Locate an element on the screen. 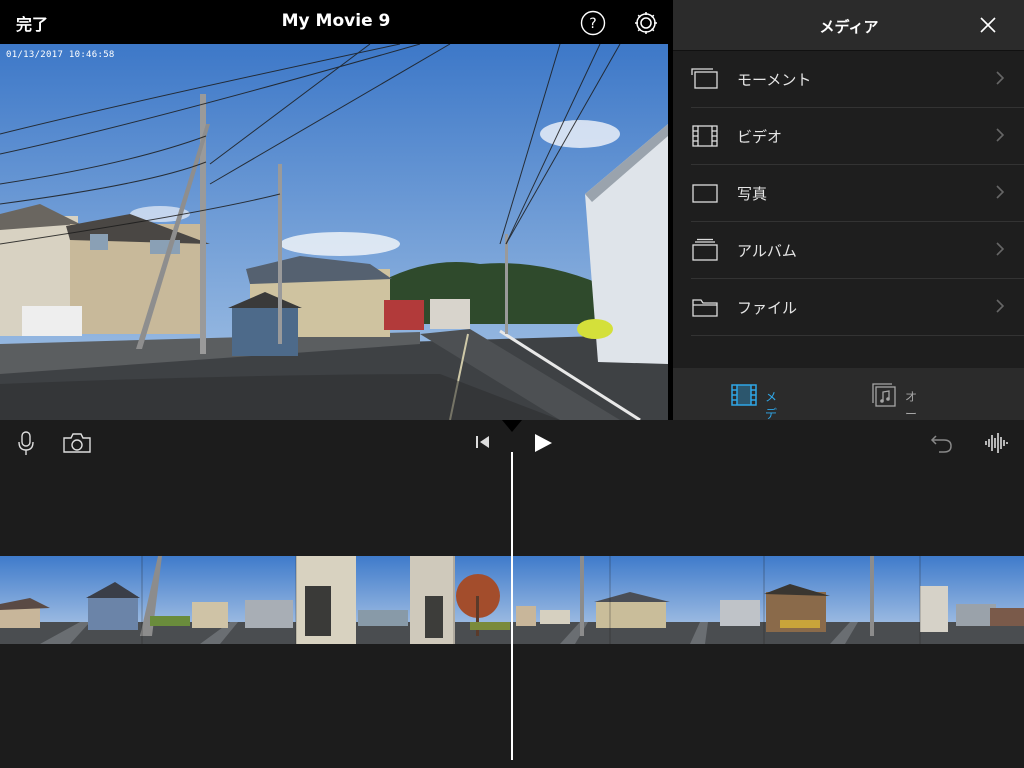 The width and height of the screenshot is (1024, 768). media-item-files: ファイル is located at coordinates (857, 307).